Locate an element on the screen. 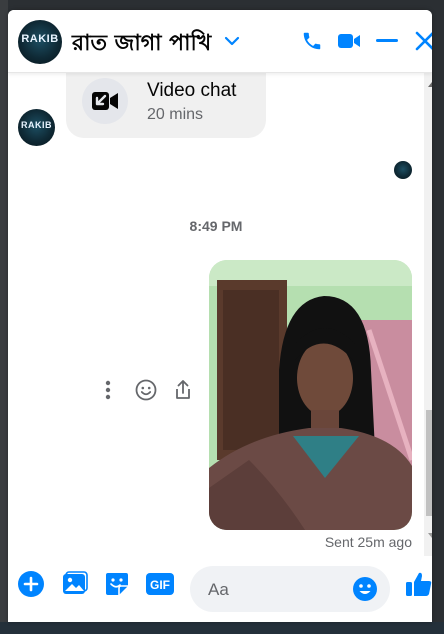 This screenshot has width=444, height=634. add-icon is located at coordinates (31, 584).